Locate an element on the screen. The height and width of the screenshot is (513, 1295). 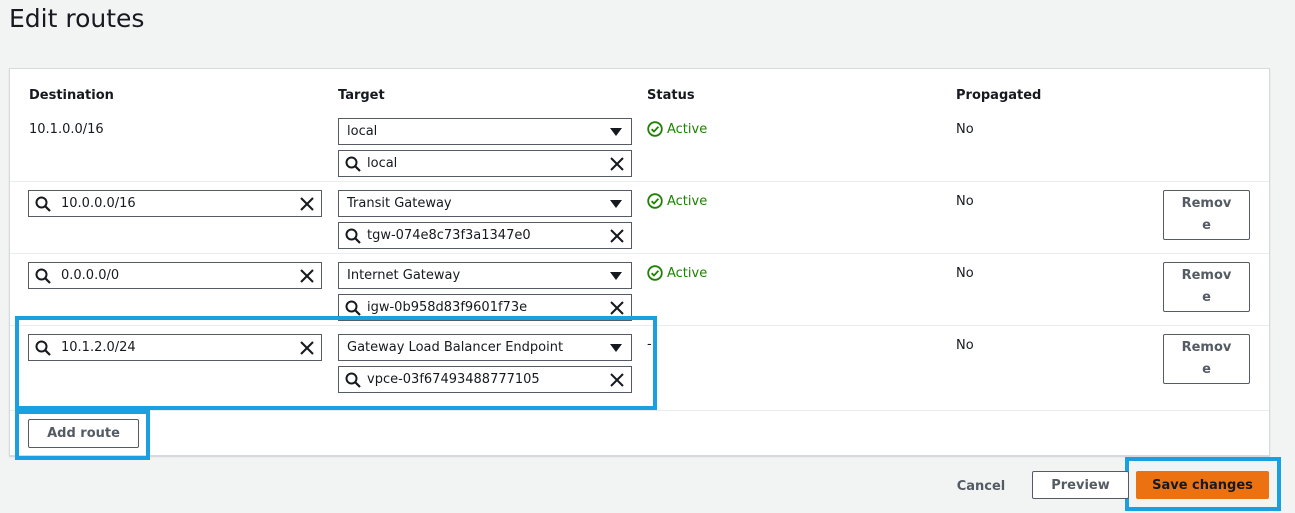
save-changes-button: Save changes is located at coordinates (1202, 485).